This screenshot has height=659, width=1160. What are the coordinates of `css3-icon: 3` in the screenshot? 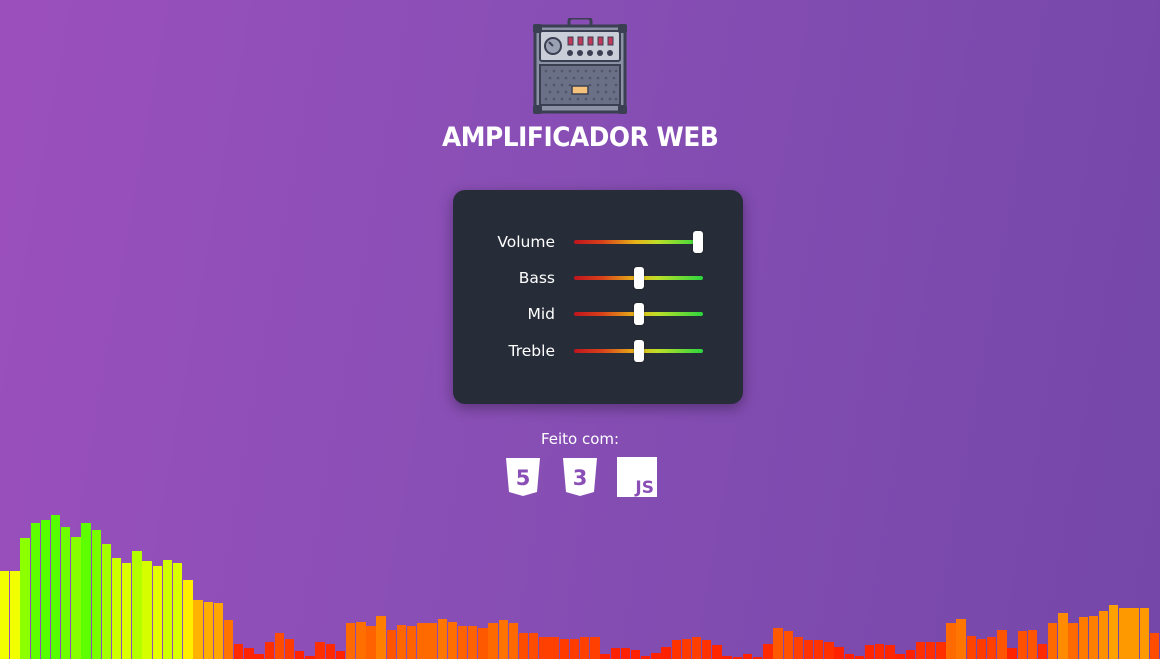 It's located at (580, 477).